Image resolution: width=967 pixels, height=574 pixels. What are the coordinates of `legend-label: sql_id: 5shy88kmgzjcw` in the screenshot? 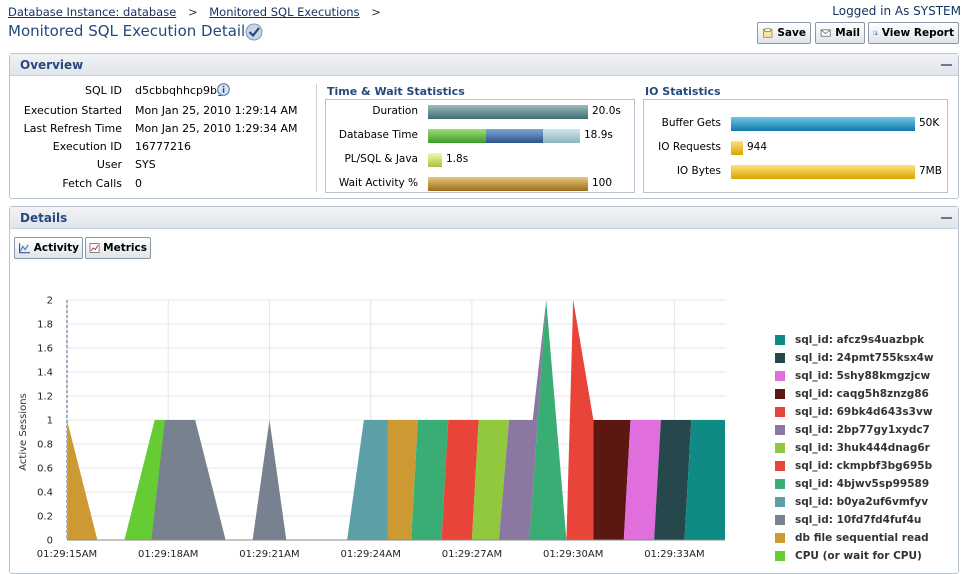 It's located at (863, 376).